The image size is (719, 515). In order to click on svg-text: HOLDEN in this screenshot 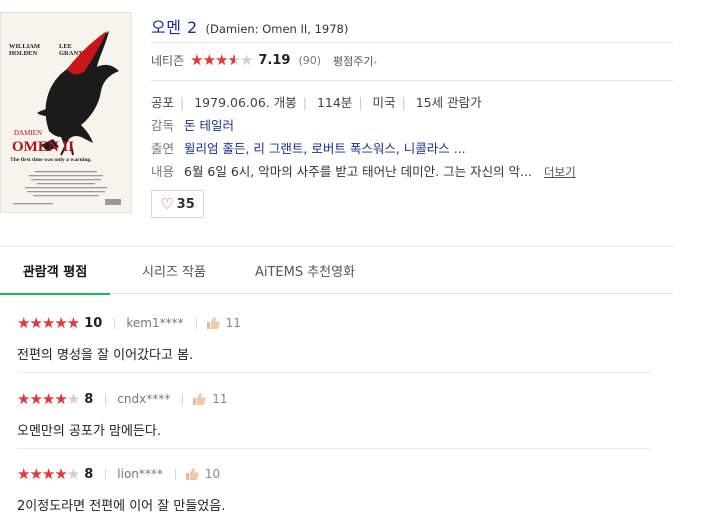, I will do `click(23, 53)`.